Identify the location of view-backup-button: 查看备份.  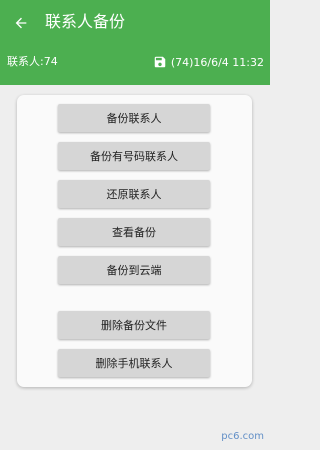
(134, 232).